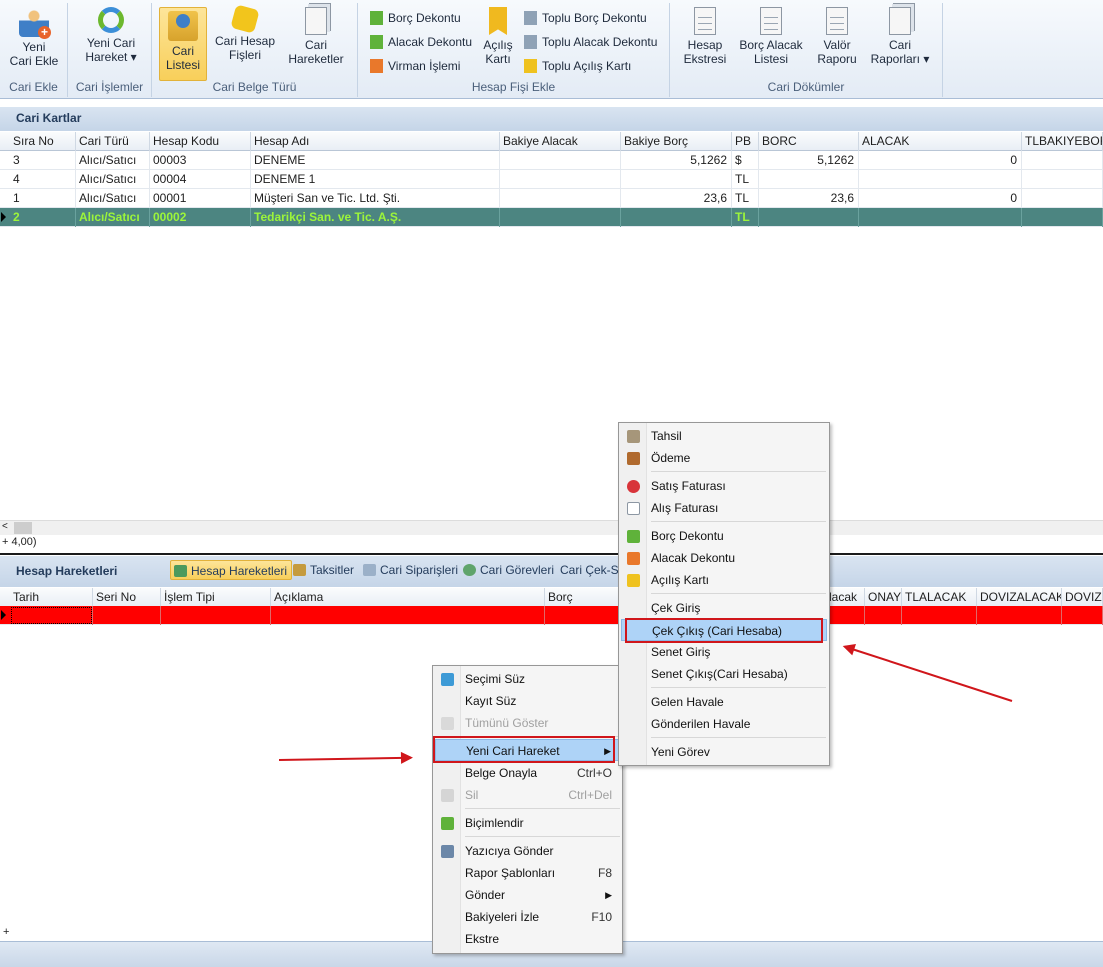 This screenshot has width=1103, height=967. I want to click on submenu-item-cek-giris: Çek Giriş, so click(724, 608).